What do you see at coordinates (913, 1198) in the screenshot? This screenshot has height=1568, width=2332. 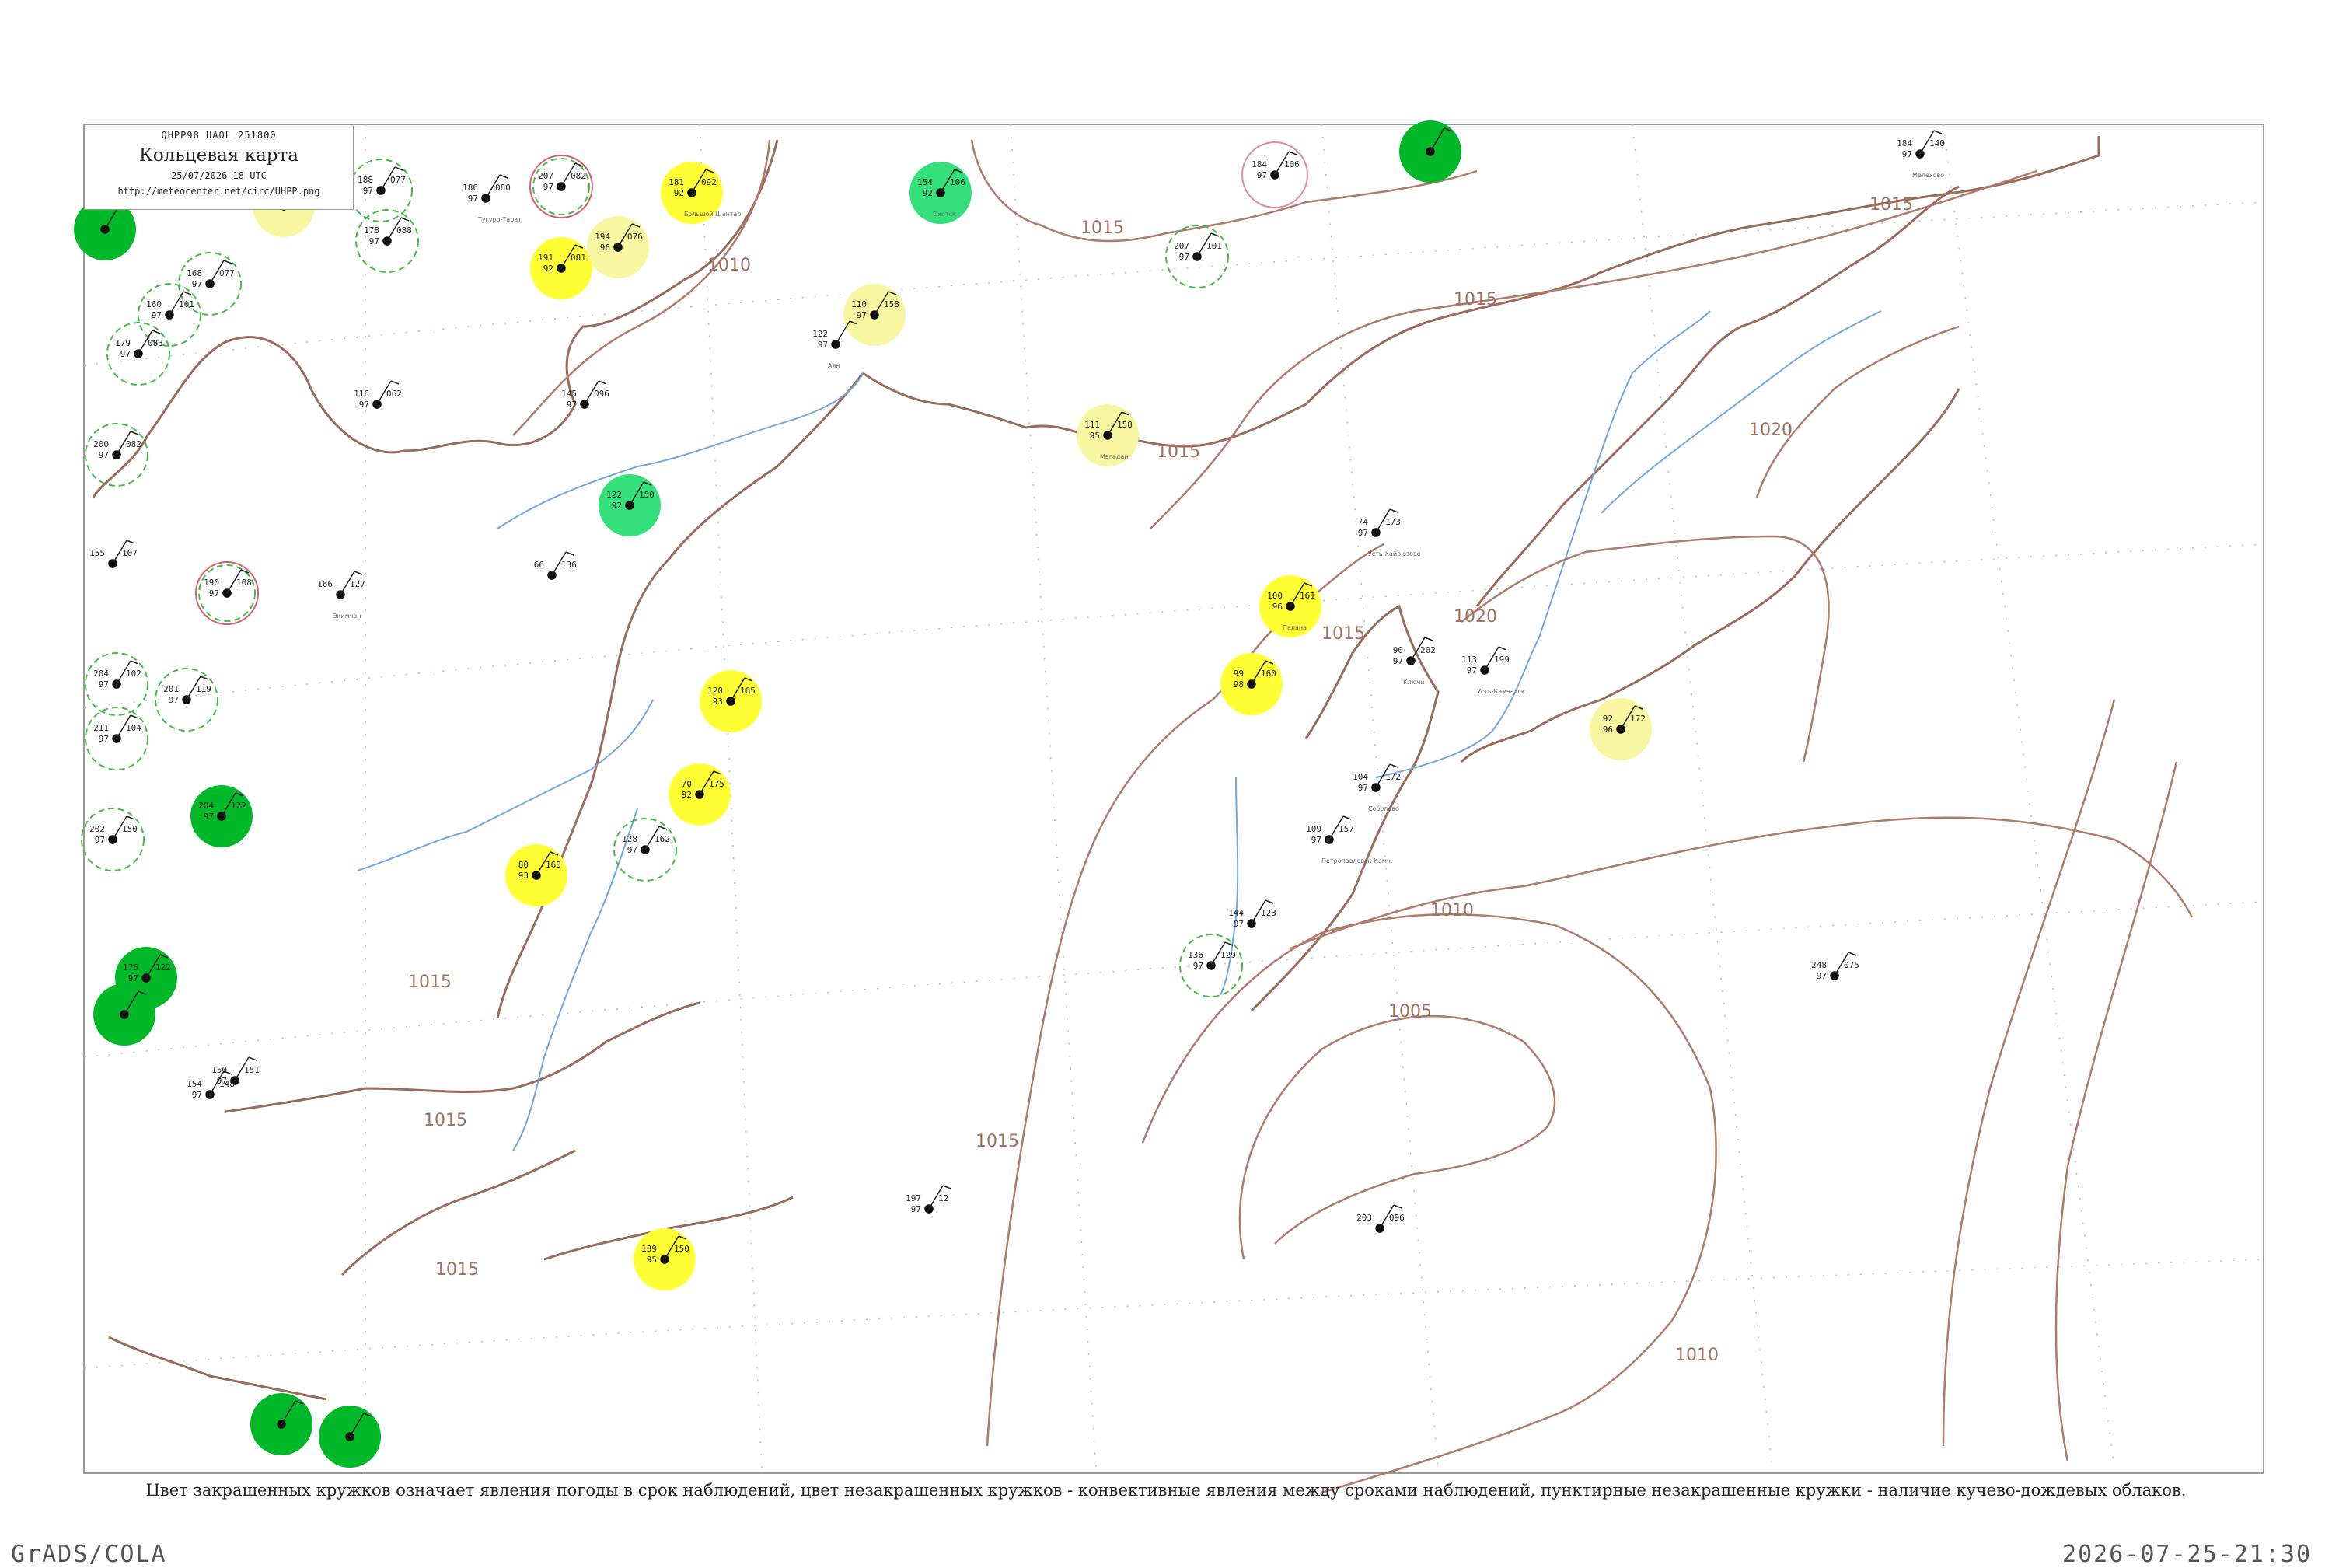 I see `temperature-value: 197` at bounding box center [913, 1198].